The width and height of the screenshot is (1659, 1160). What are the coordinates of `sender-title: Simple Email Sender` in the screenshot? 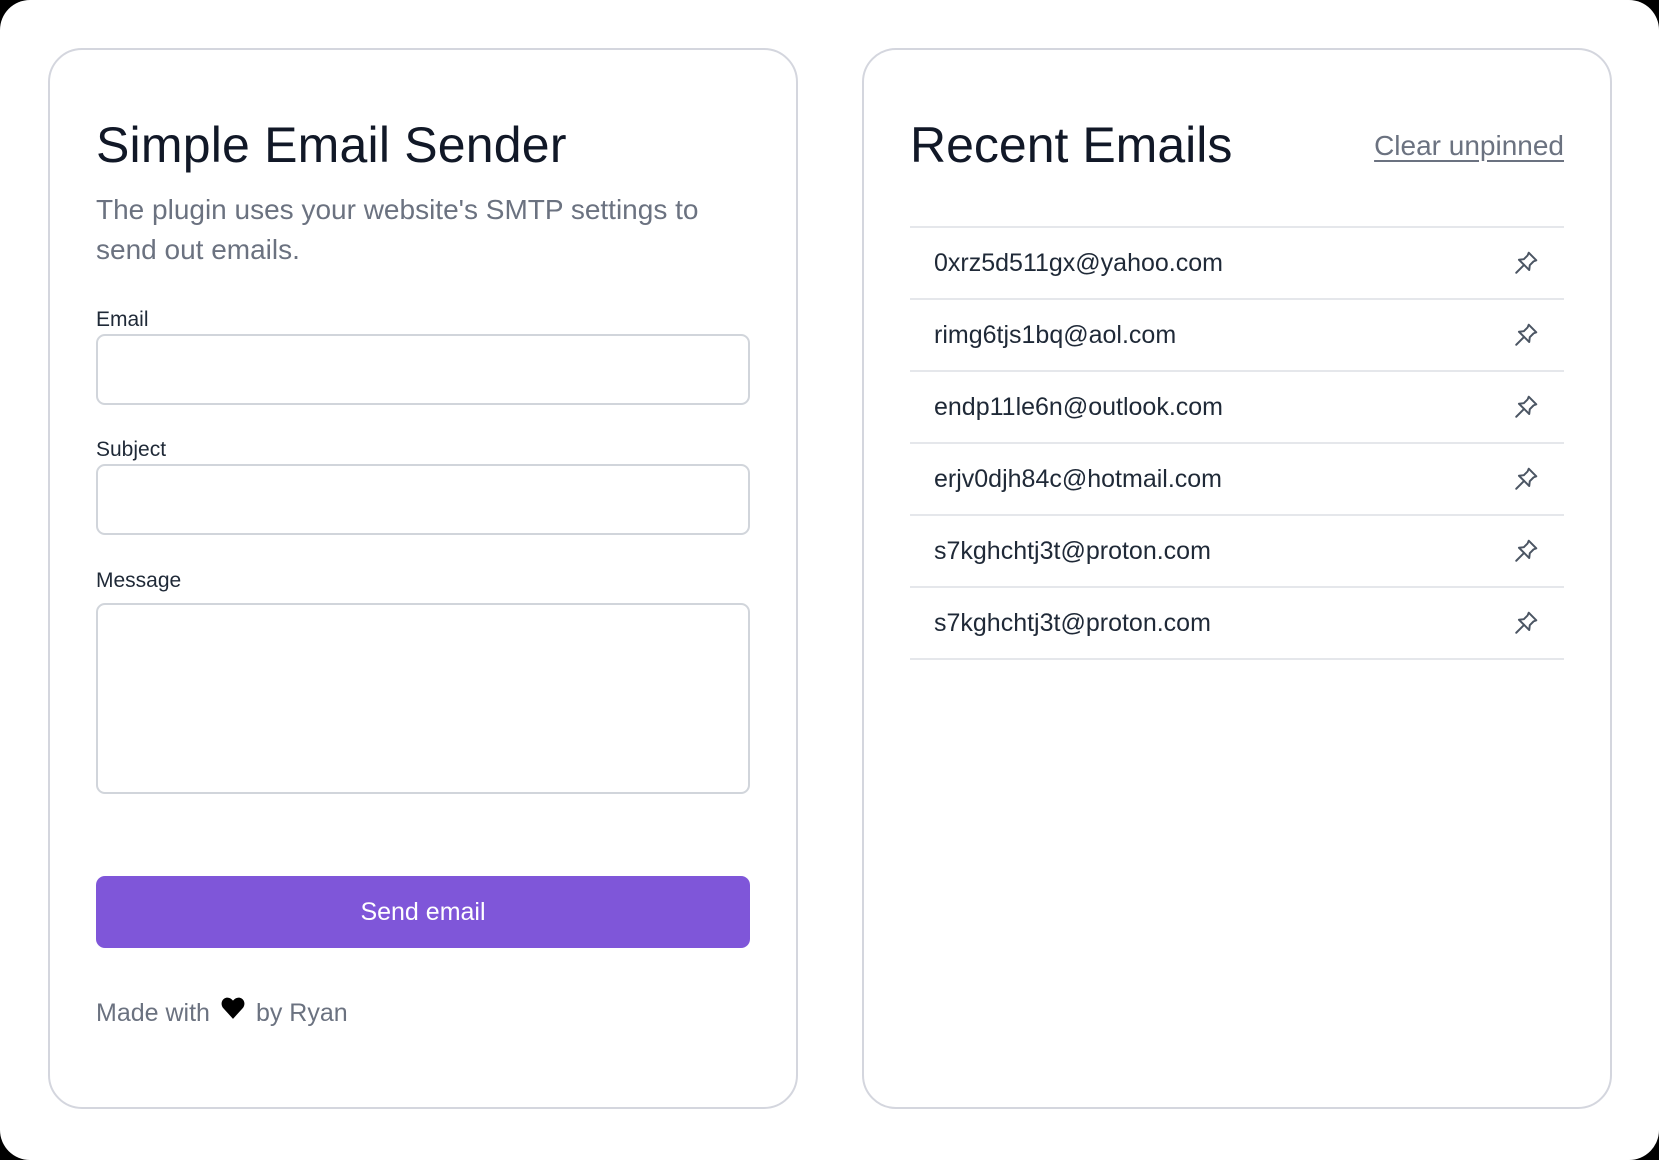 It's located at (331, 145).